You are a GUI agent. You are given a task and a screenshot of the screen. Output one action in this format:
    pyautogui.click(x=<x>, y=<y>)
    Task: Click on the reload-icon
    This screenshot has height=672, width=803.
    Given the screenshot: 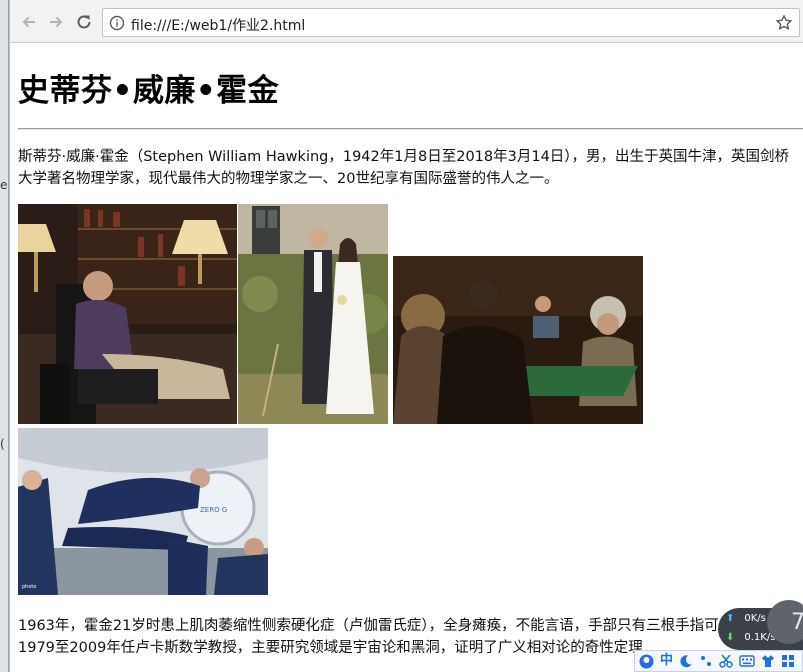 What is the action you would take?
    pyautogui.click(x=84, y=22)
    